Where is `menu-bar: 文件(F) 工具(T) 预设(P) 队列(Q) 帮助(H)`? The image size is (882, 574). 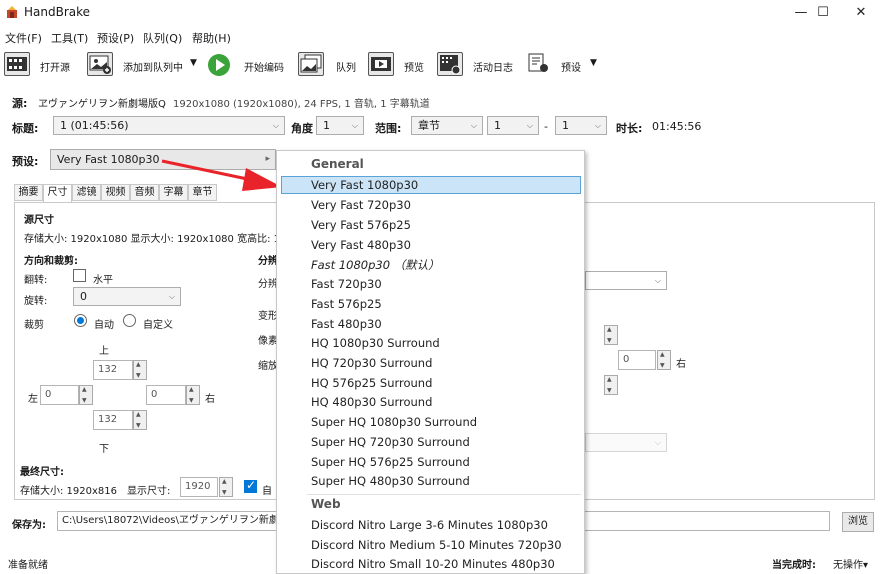
menu-bar: 文件(F) 工具(T) 预设(P) 队列(Q) 帮助(H) is located at coordinates (441, 37).